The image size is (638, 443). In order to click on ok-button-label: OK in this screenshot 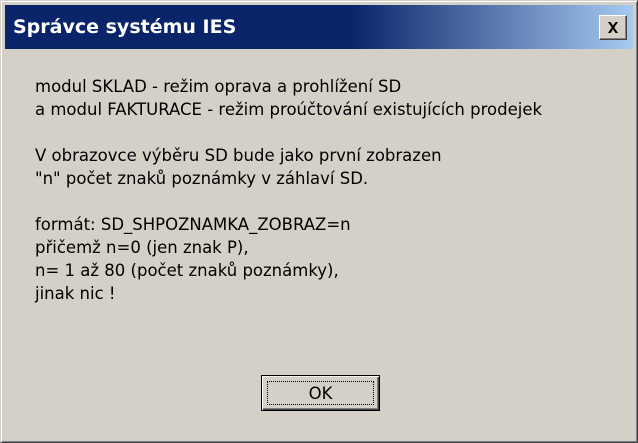, I will do `click(320, 393)`.